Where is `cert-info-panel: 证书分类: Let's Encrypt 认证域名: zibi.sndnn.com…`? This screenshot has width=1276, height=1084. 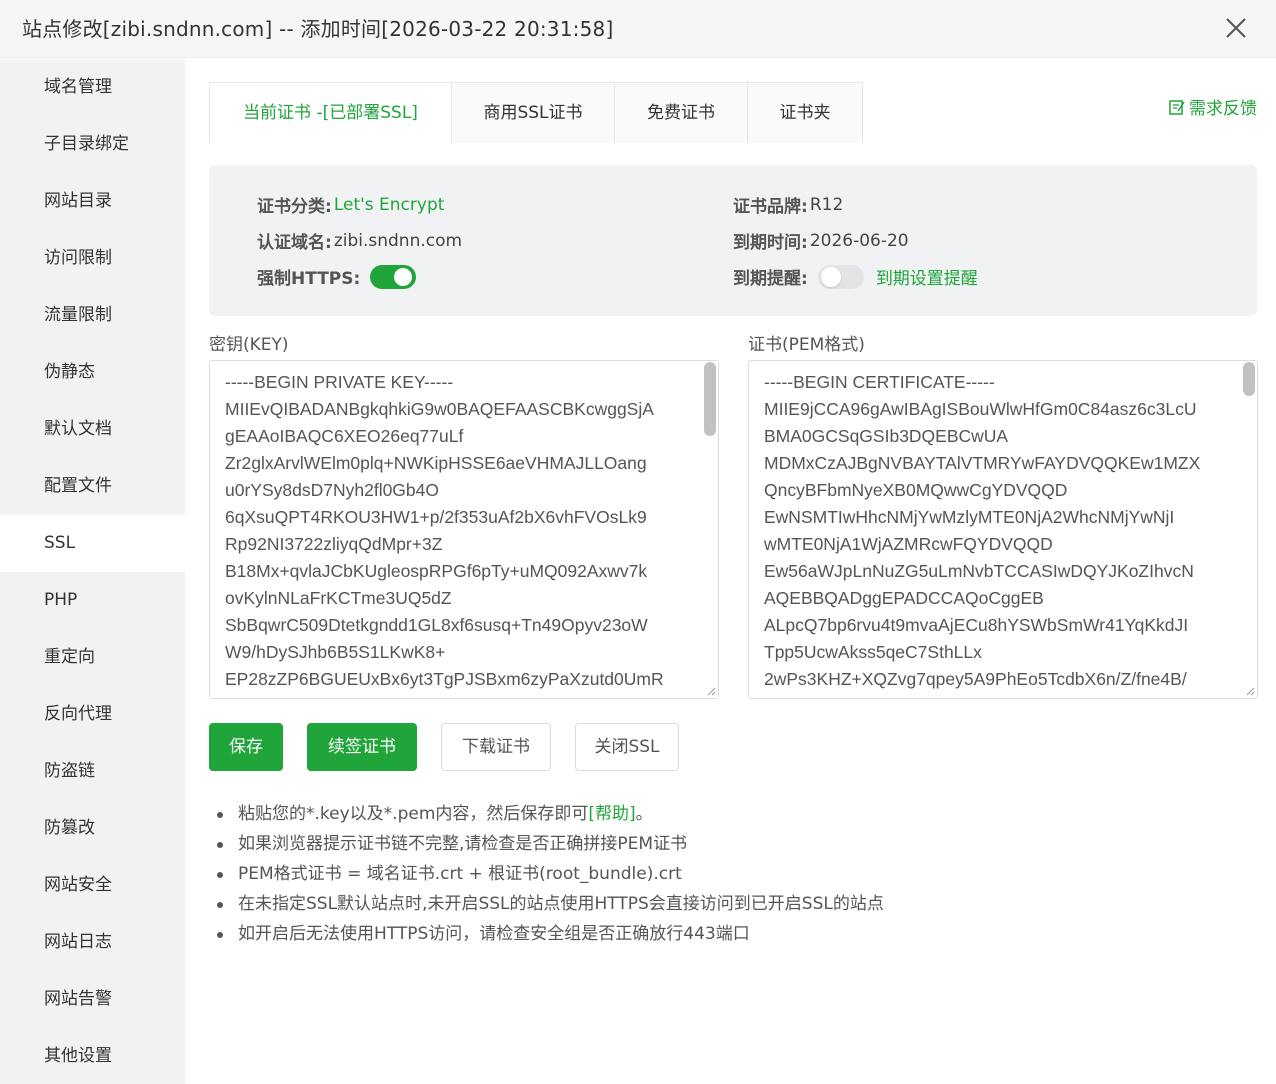 cert-info-panel: 证书分类: Let's Encrypt 认证域名: zibi.sndnn.com… is located at coordinates (733, 240).